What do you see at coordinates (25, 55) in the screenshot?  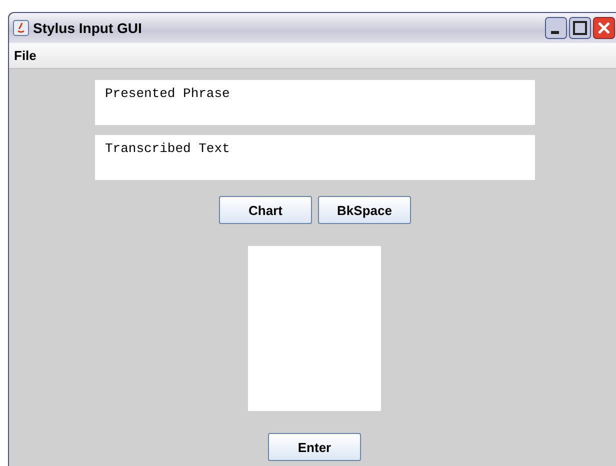 I see `menu-item: File` at bounding box center [25, 55].